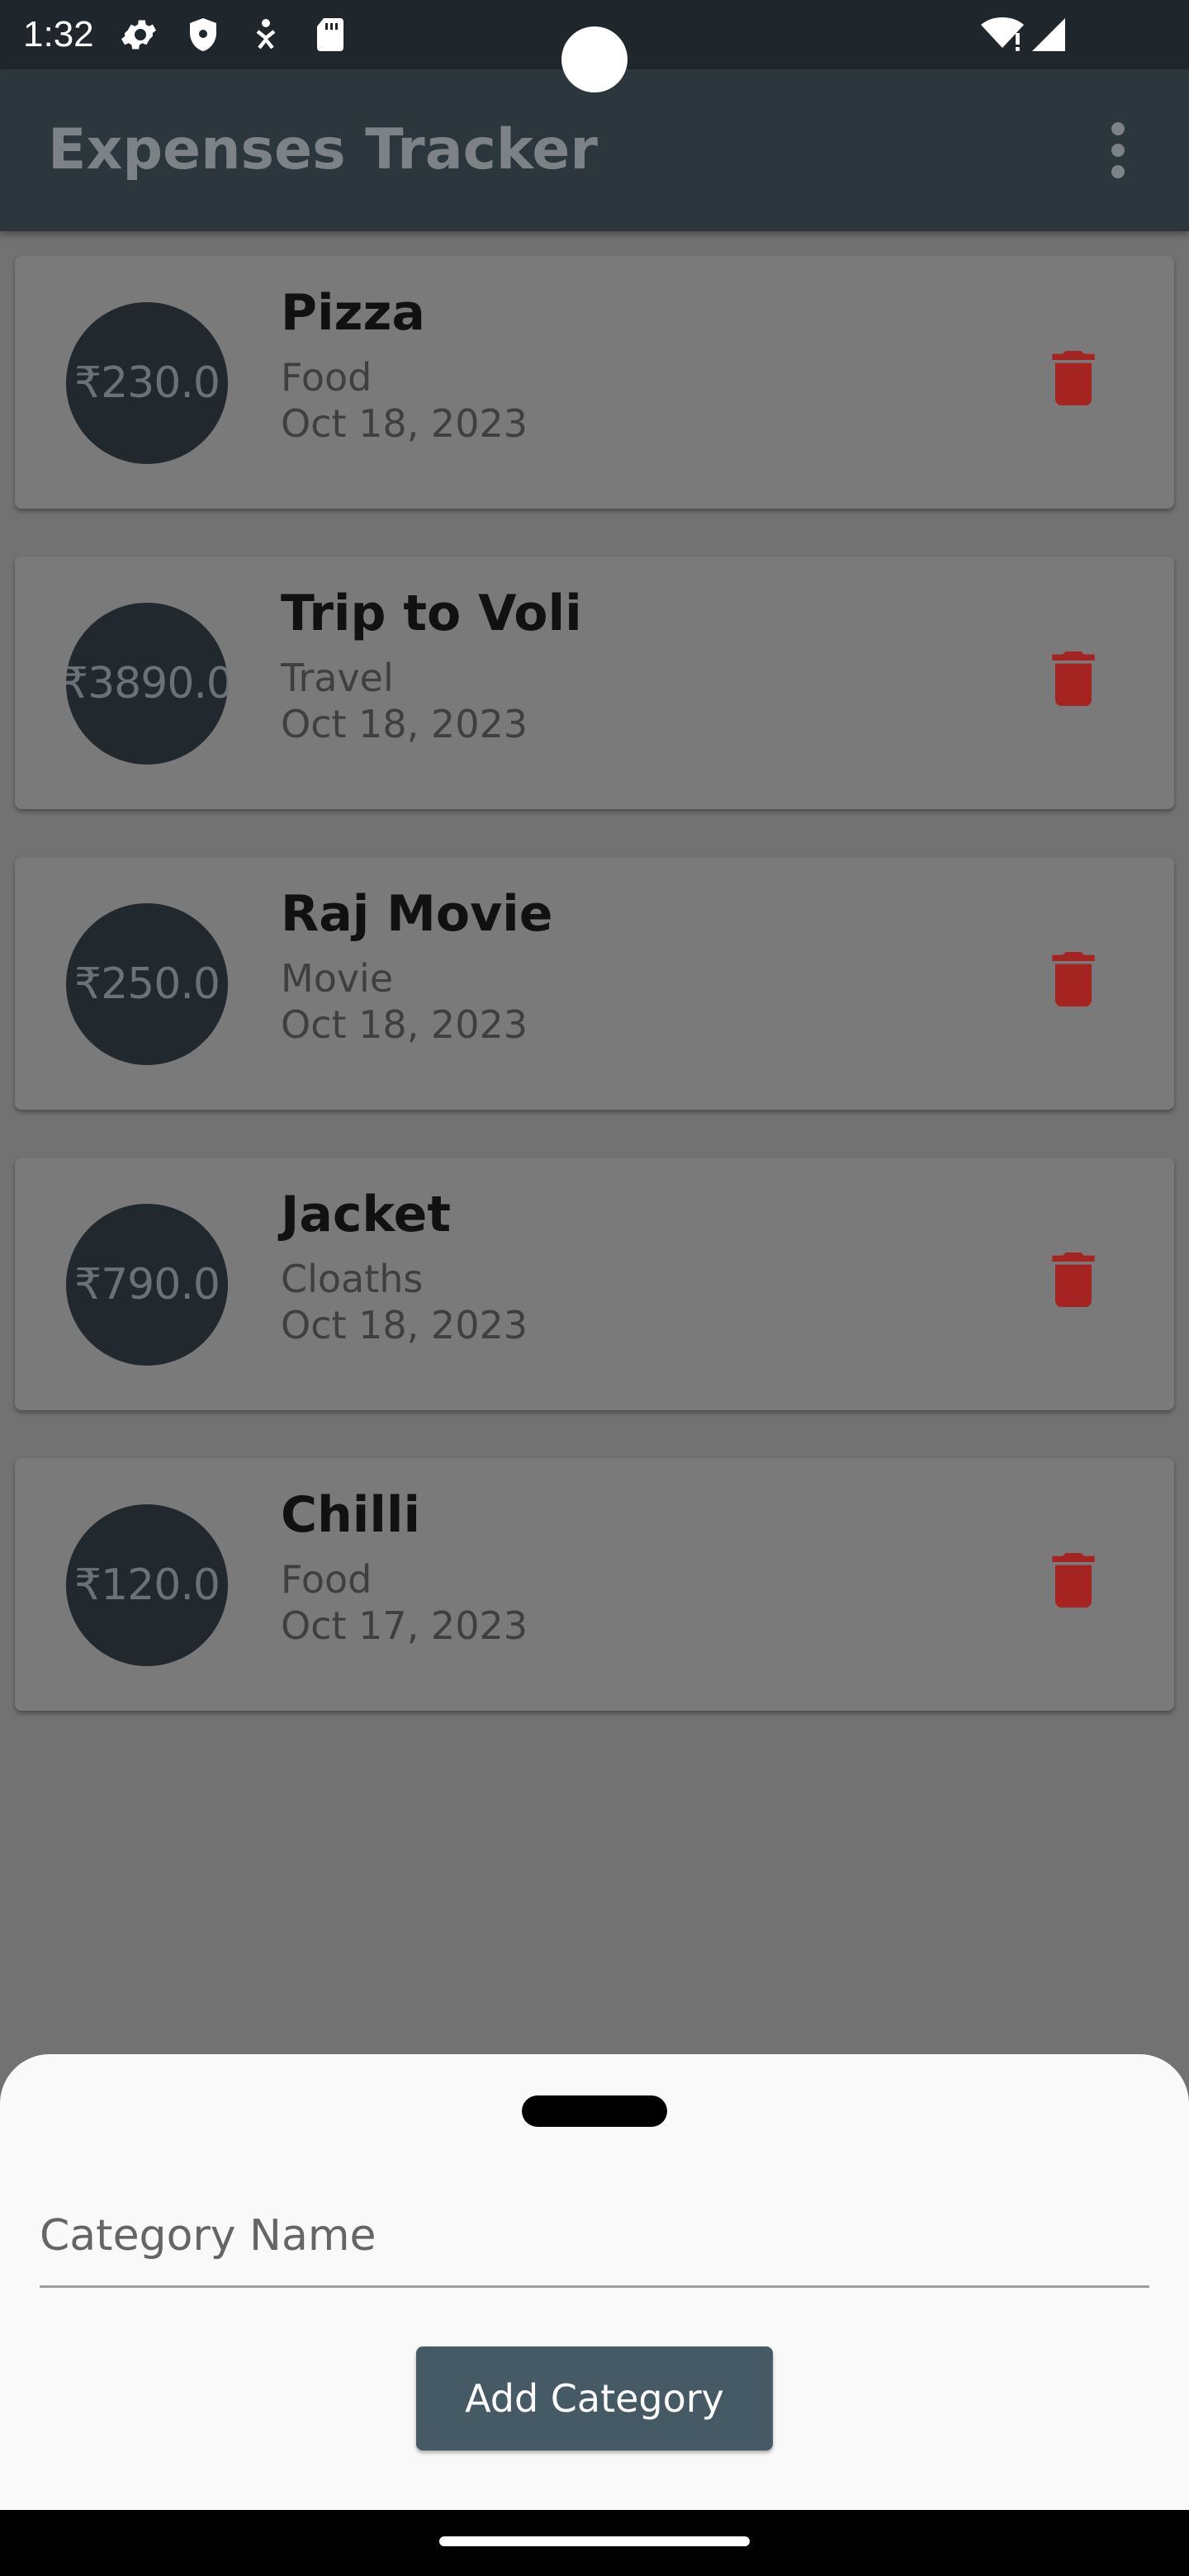 The height and width of the screenshot is (2576, 1189). I want to click on expense-card: ₹250.0 Raj Movie Movie Oct 18, 2023, so click(594, 983).